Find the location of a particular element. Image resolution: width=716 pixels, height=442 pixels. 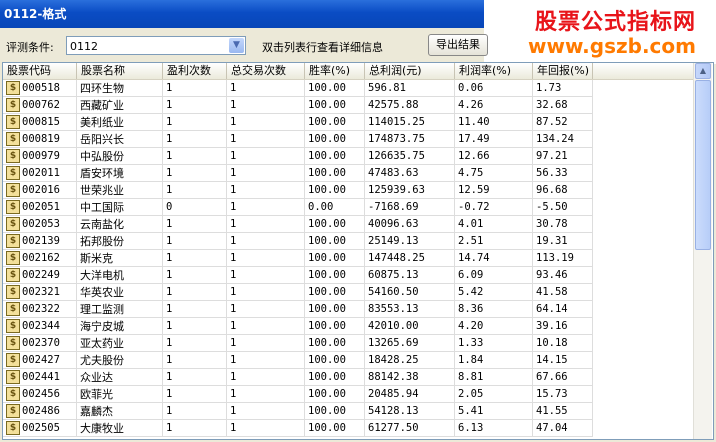

cell-code: $002322 is located at coordinates (40, 309).